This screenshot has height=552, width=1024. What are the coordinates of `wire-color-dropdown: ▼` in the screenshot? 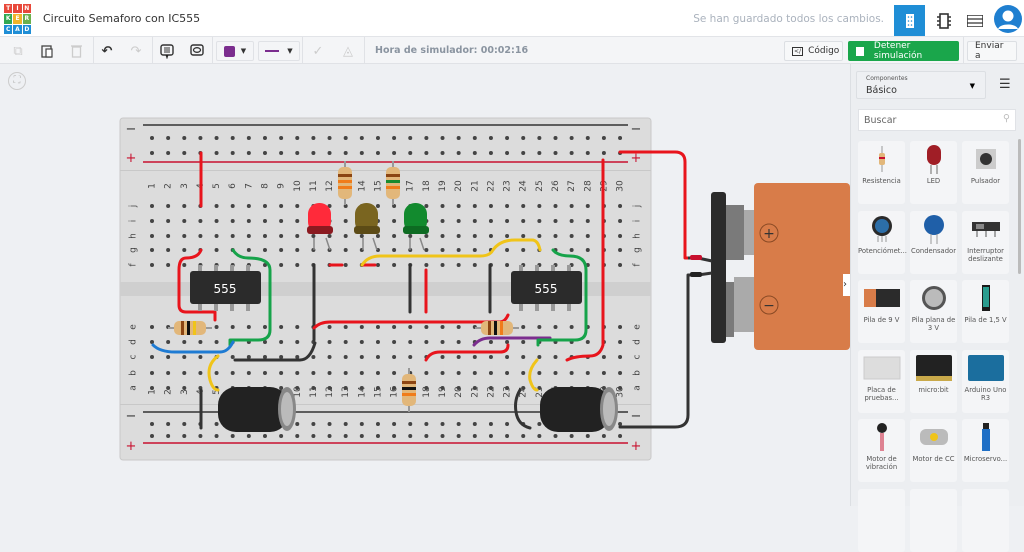 It's located at (235, 51).